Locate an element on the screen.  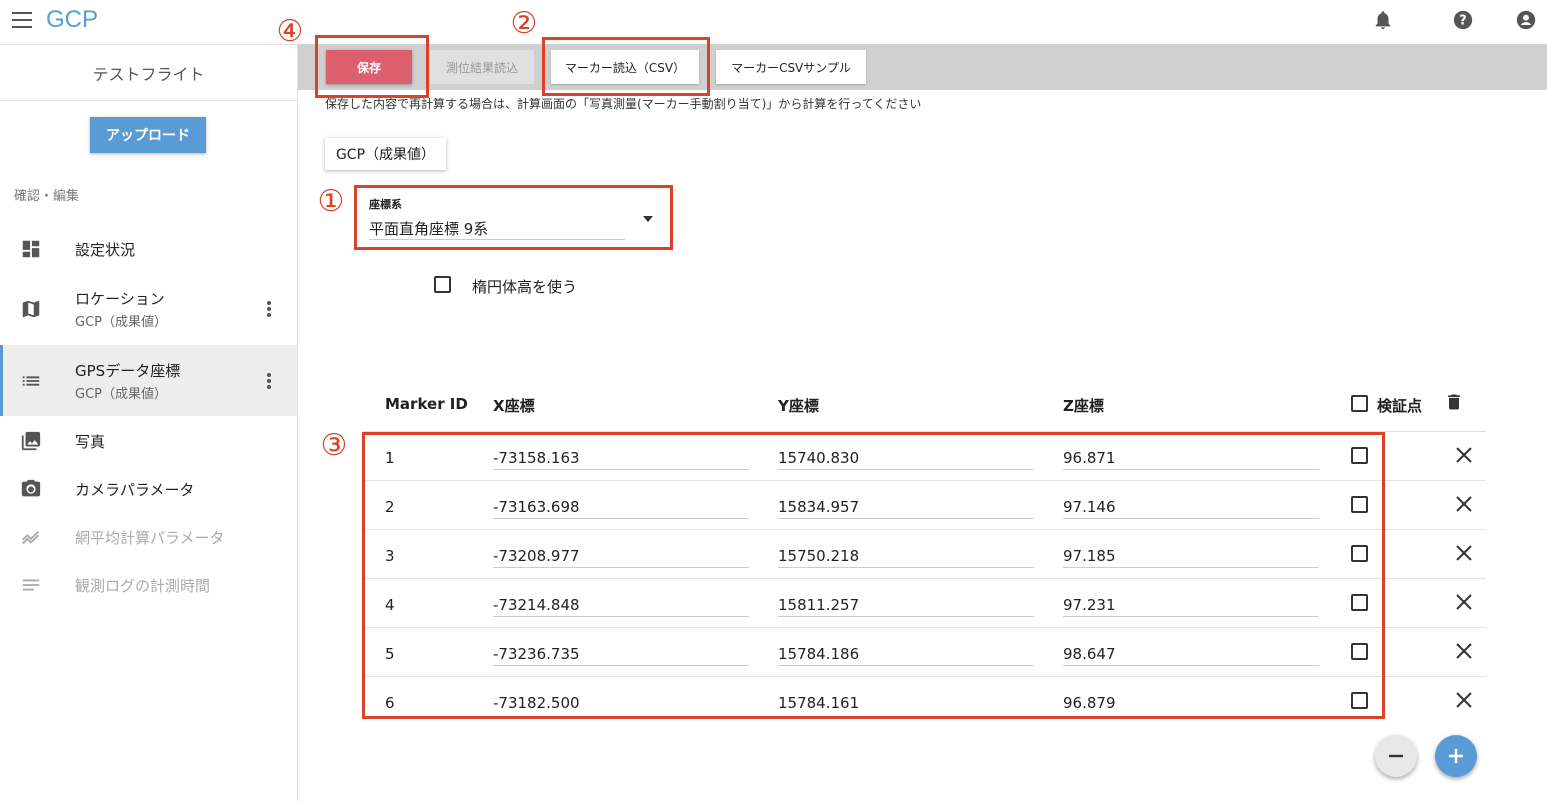
camera-icon is located at coordinates (31, 489).